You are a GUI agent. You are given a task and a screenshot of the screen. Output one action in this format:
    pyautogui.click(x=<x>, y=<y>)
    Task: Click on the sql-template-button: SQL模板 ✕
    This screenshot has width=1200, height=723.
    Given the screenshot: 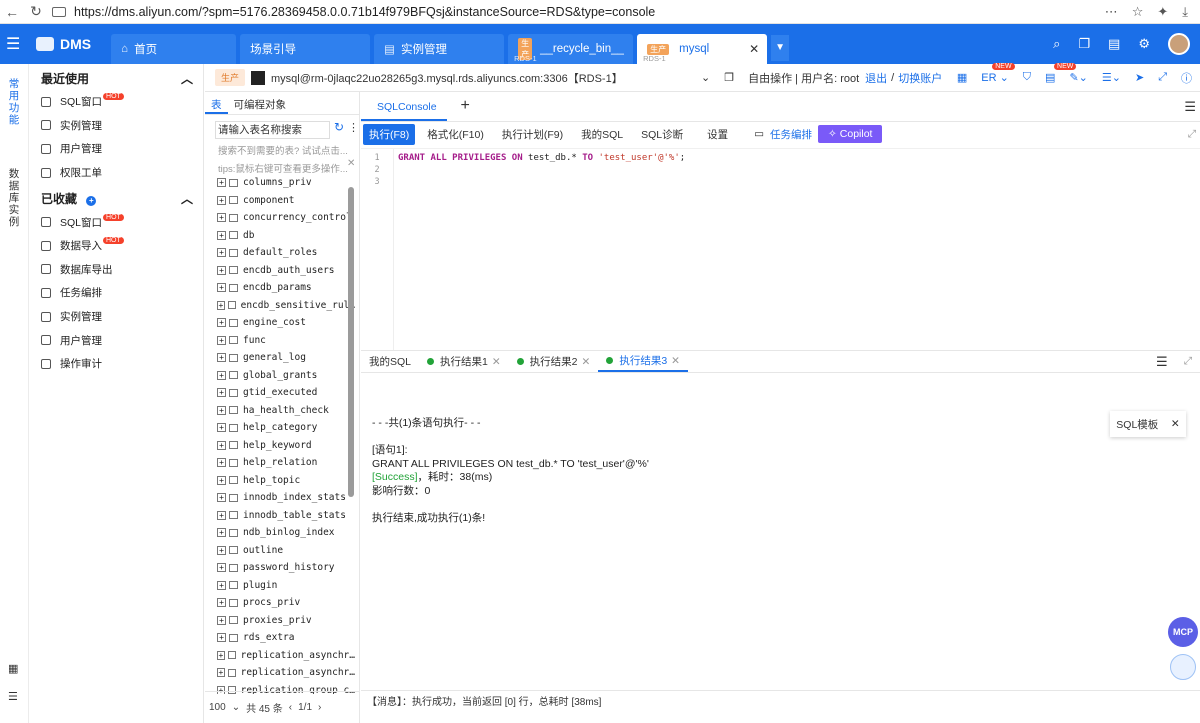 What is the action you would take?
    pyautogui.click(x=1148, y=424)
    